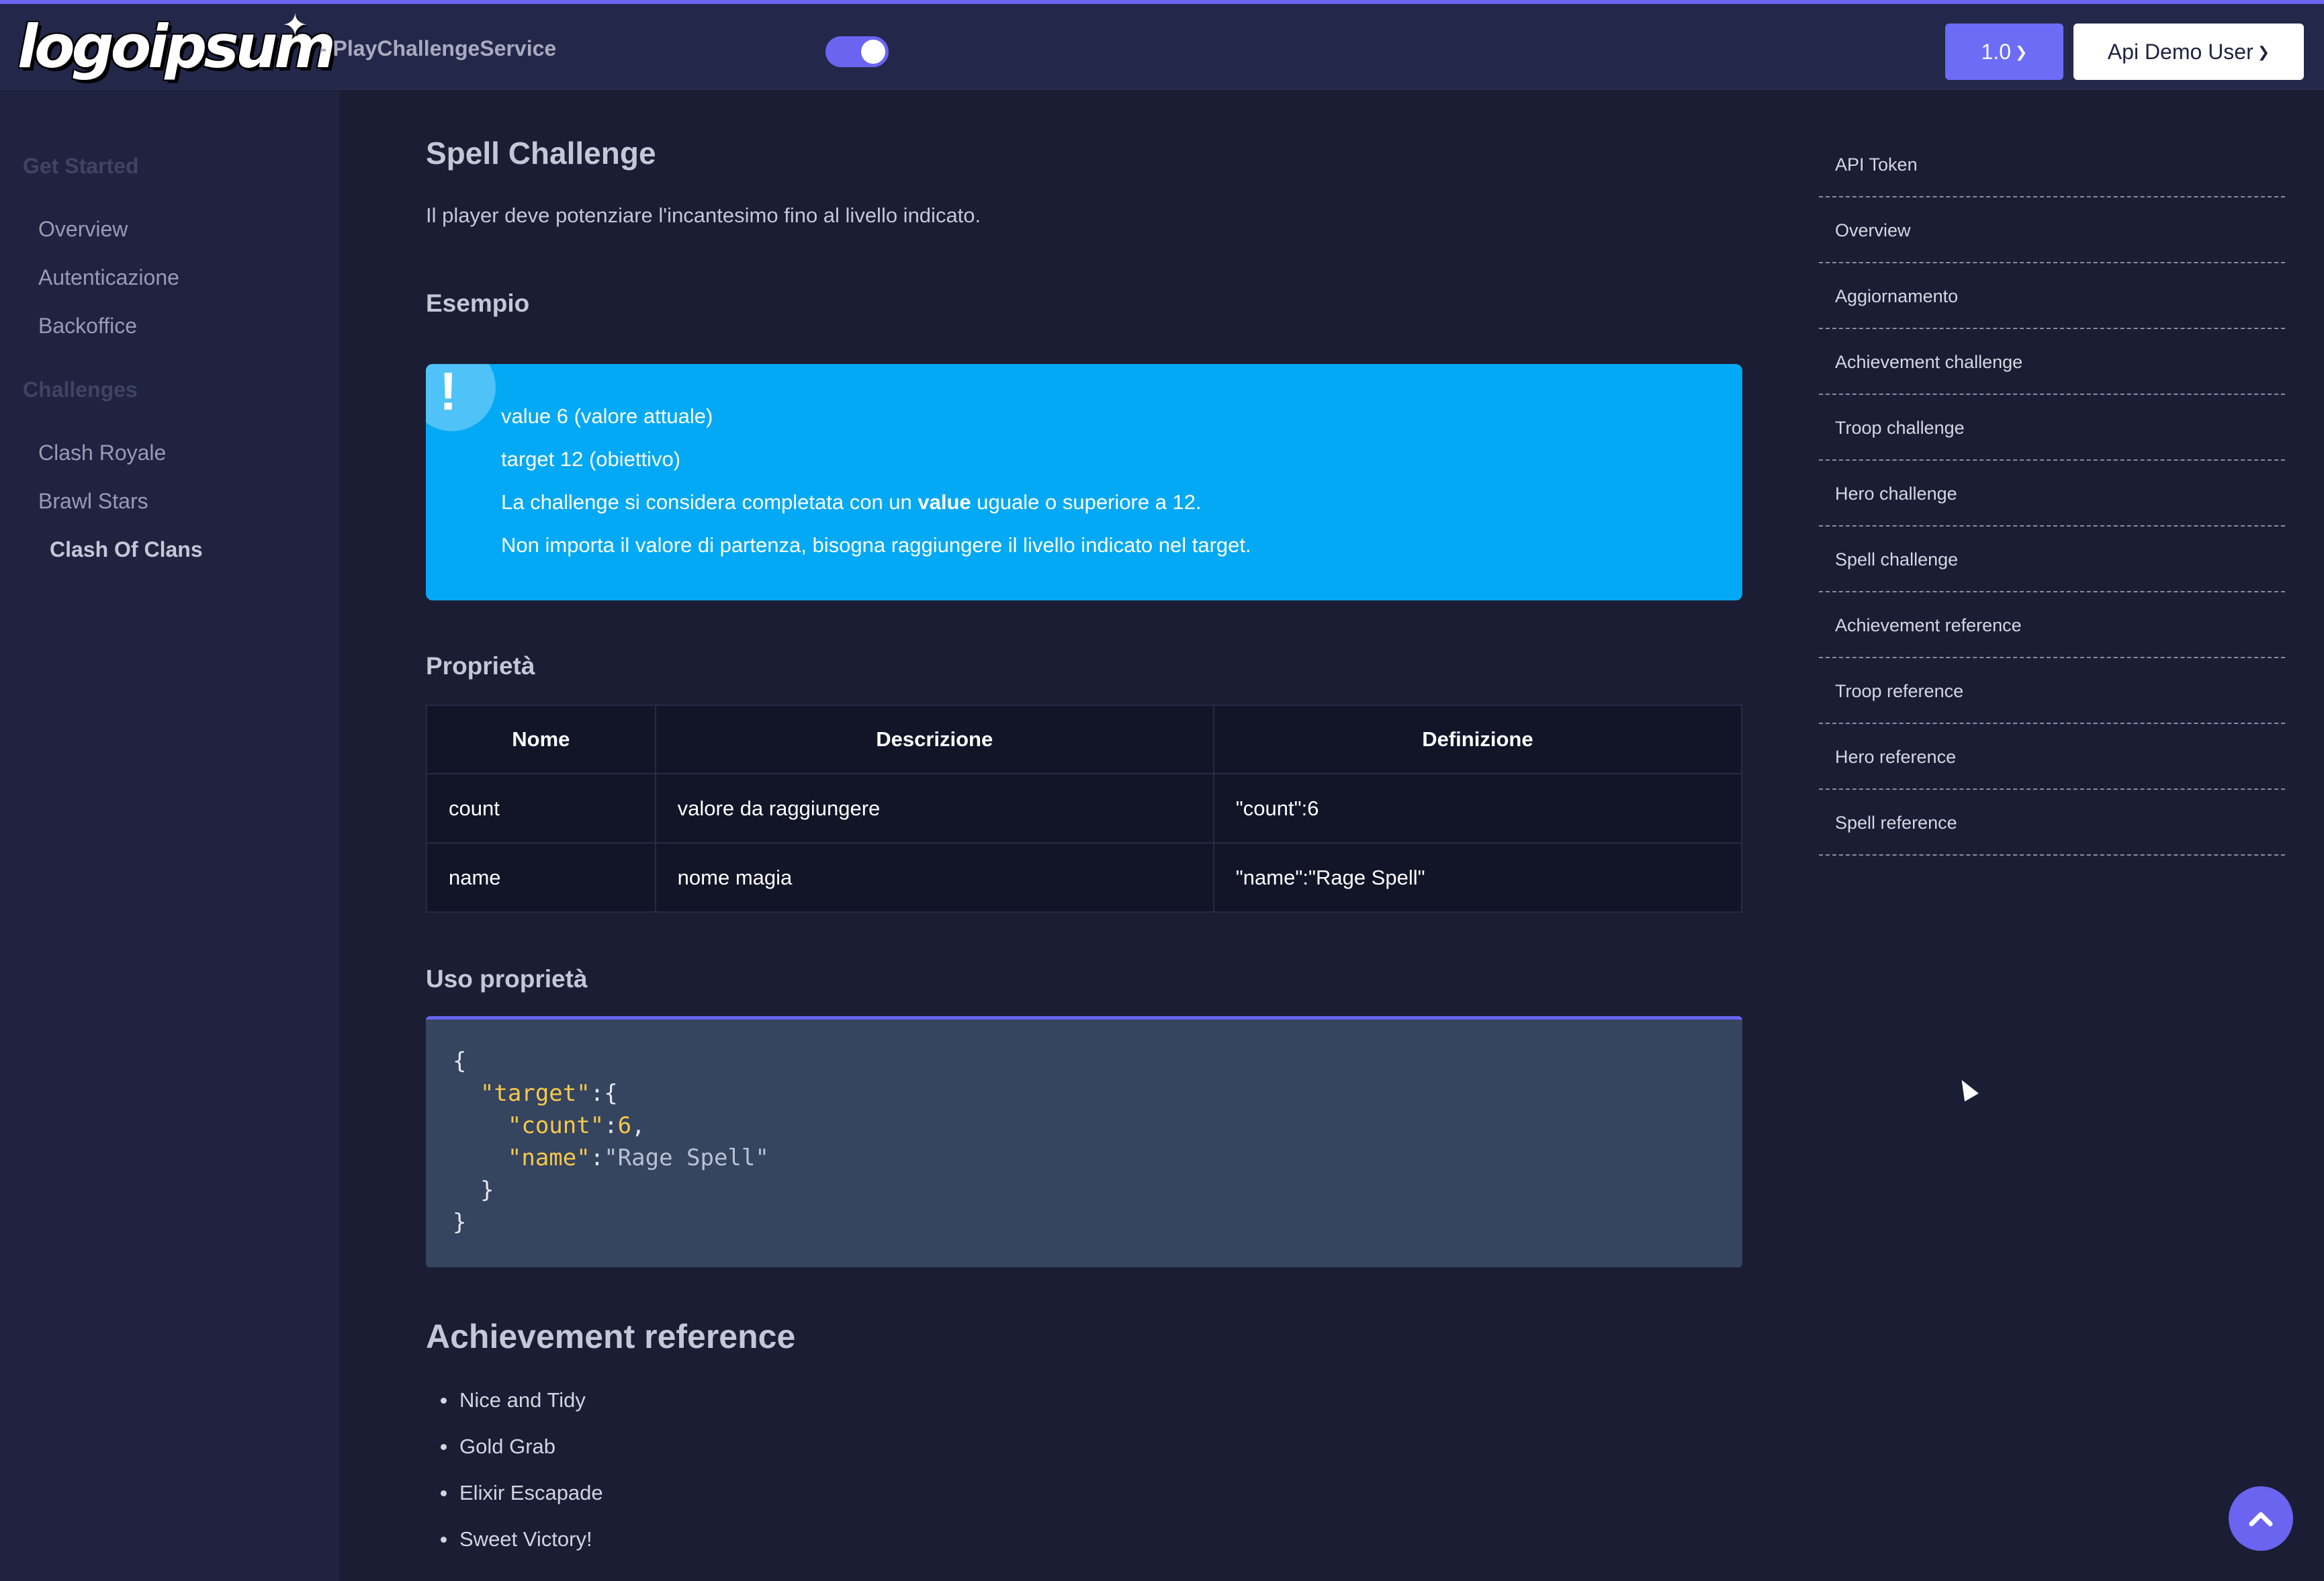 This screenshot has height=1581, width=2324. I want to click on toc-item-spell-challenge: Spell challenge, so click(2052, 560).